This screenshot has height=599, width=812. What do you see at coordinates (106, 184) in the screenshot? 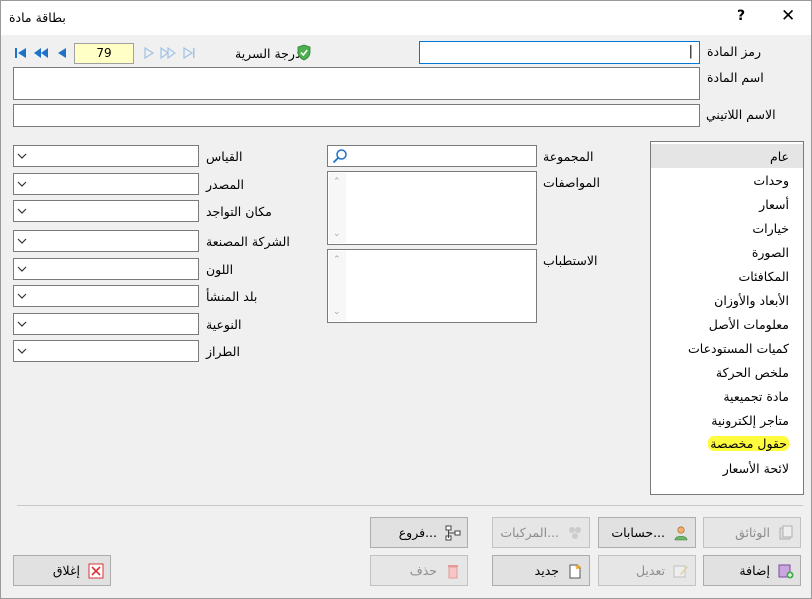
I see `source-combo` at bounding box center [106, 184].